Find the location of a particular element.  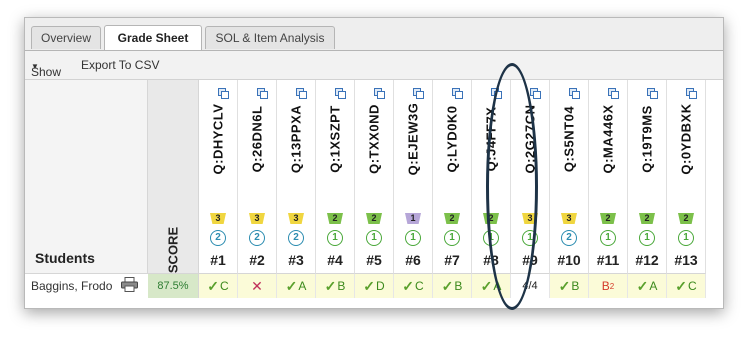

tab-sol-label: SOL & Item Analysis is located at coordinates (270, 38).